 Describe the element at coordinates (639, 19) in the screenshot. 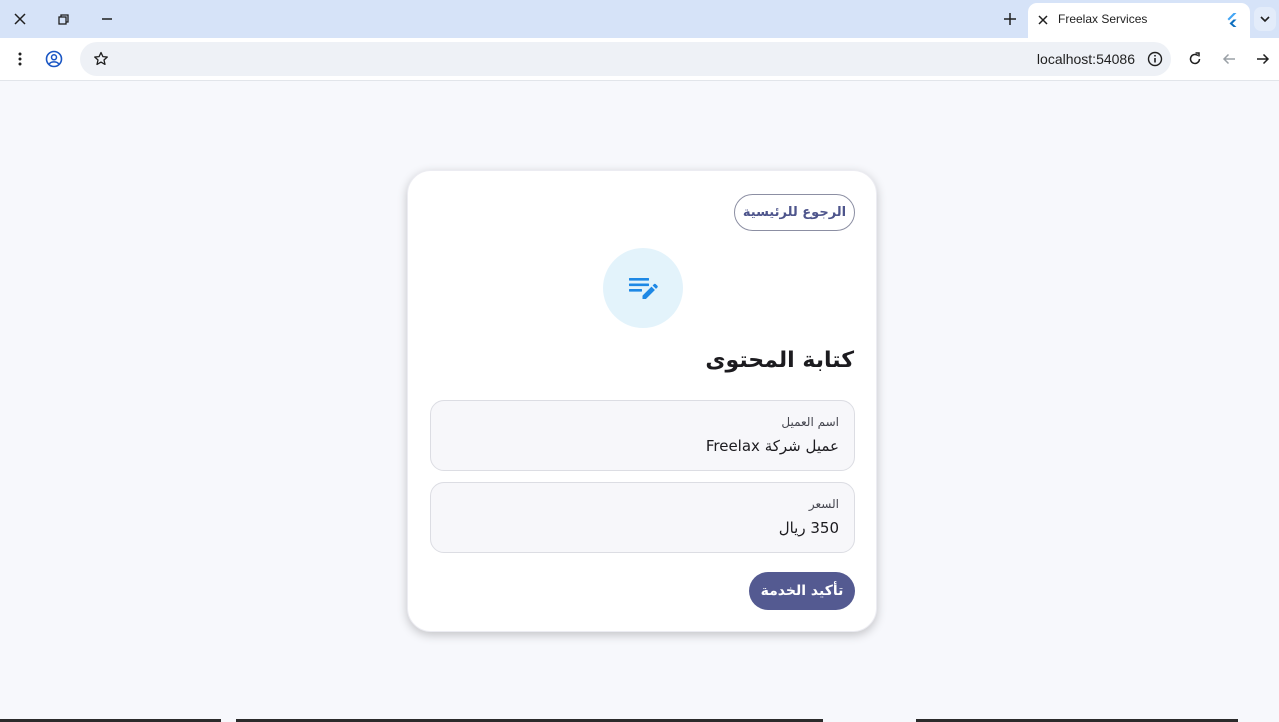

I see `tab-strip: Freelax Services` at that location.